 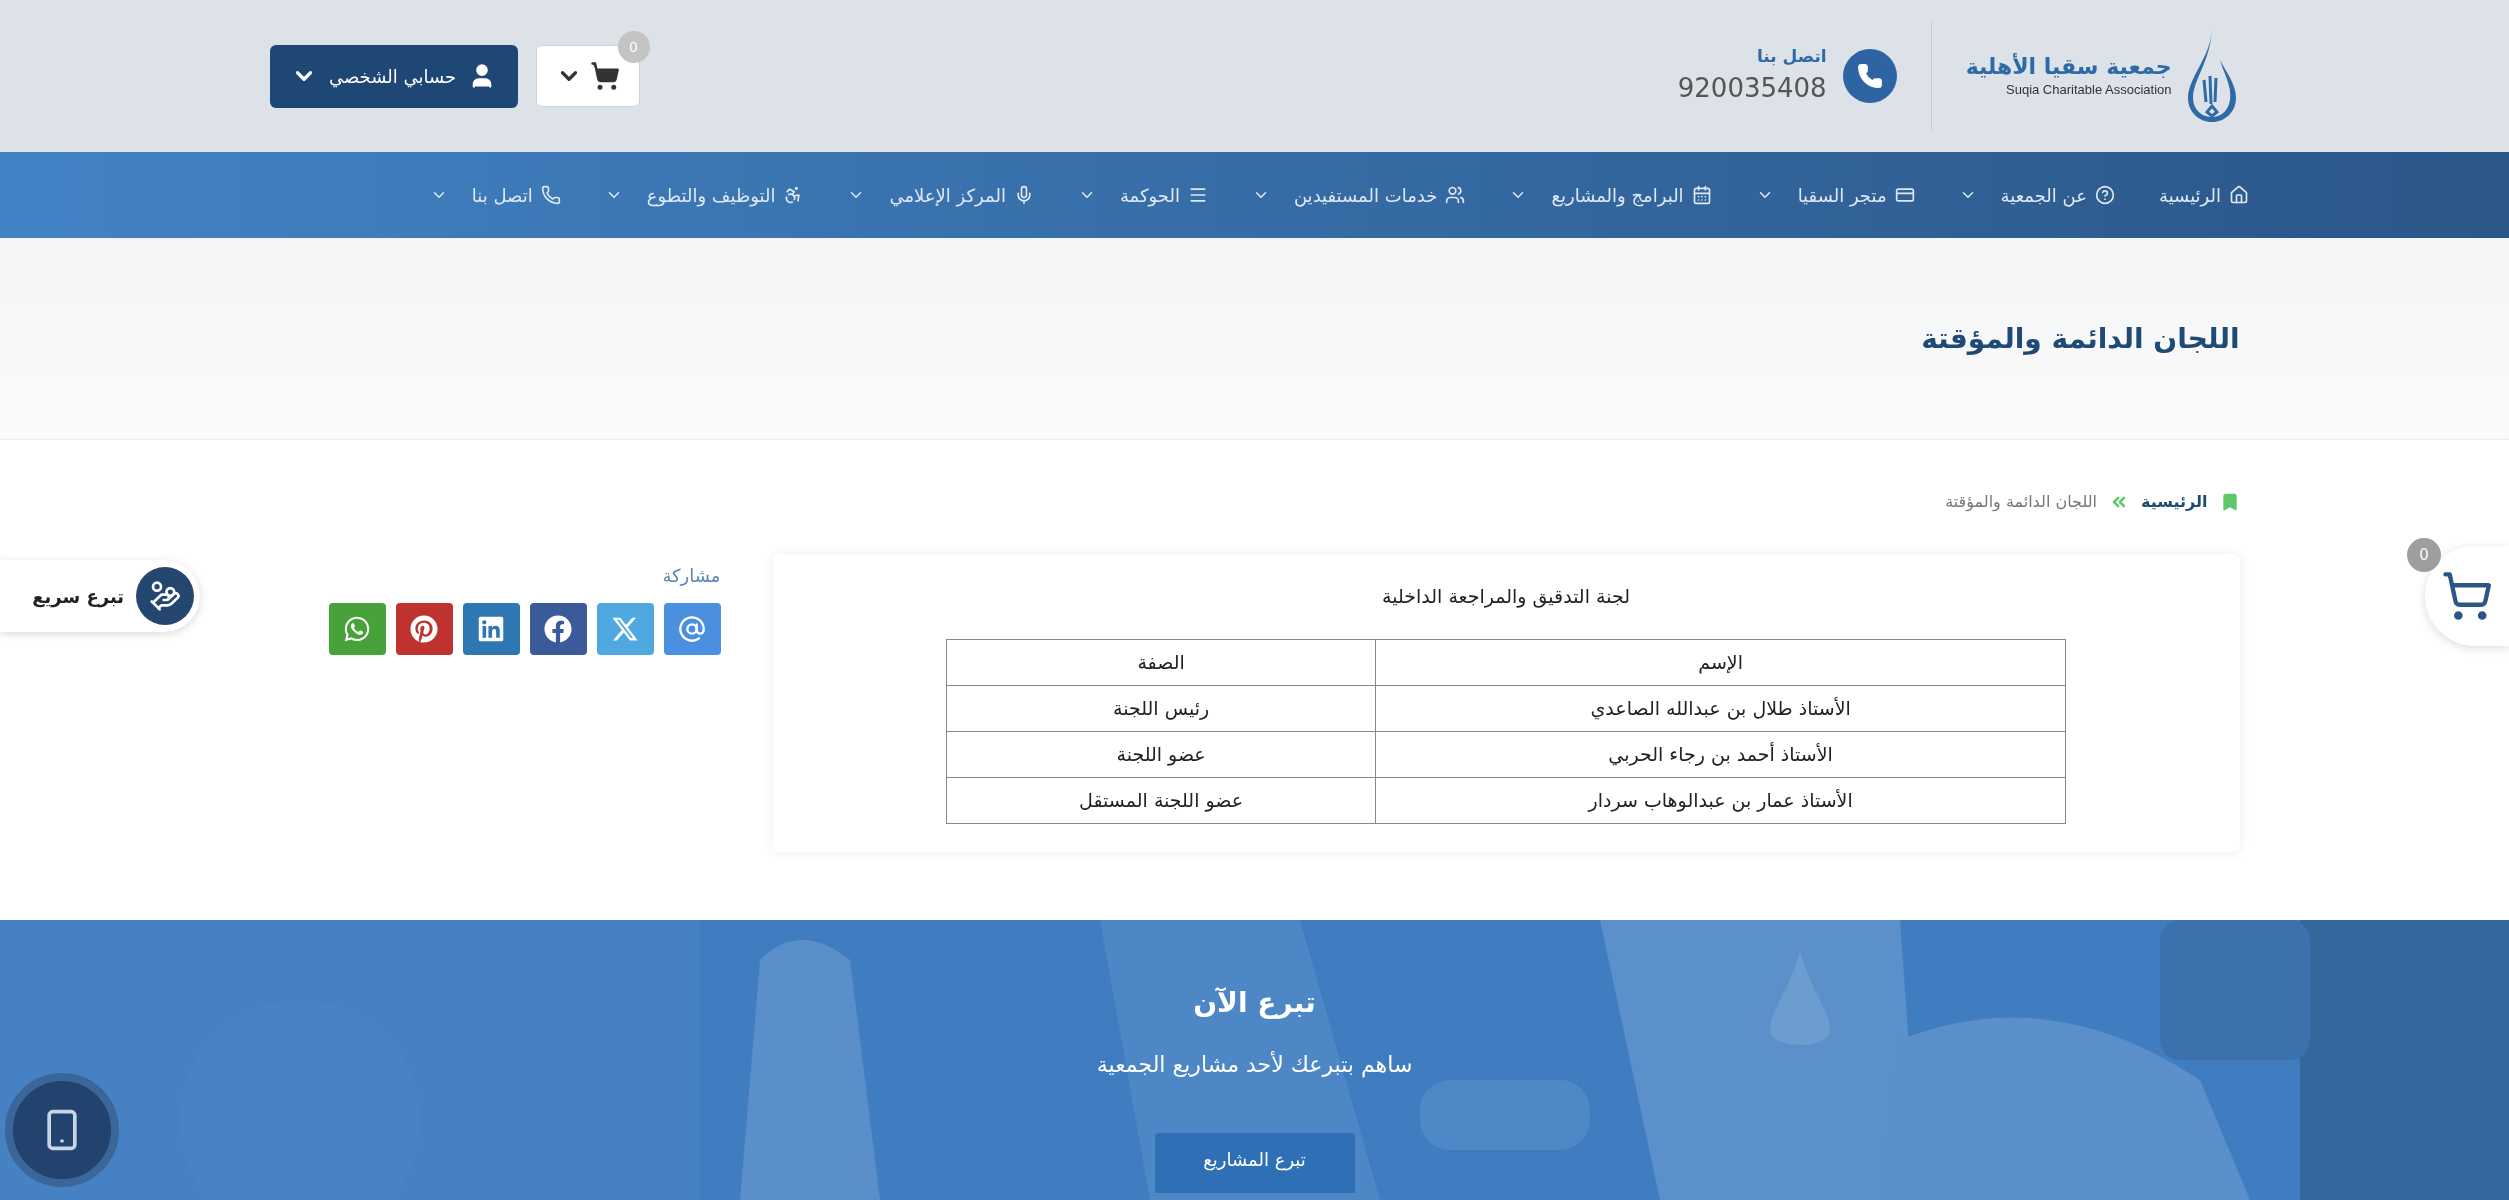 What do you see at coordinates (1791, 56) in the screenshot?
I see `contact-label: اتصل بنا` at bounding box center [1791, 56].